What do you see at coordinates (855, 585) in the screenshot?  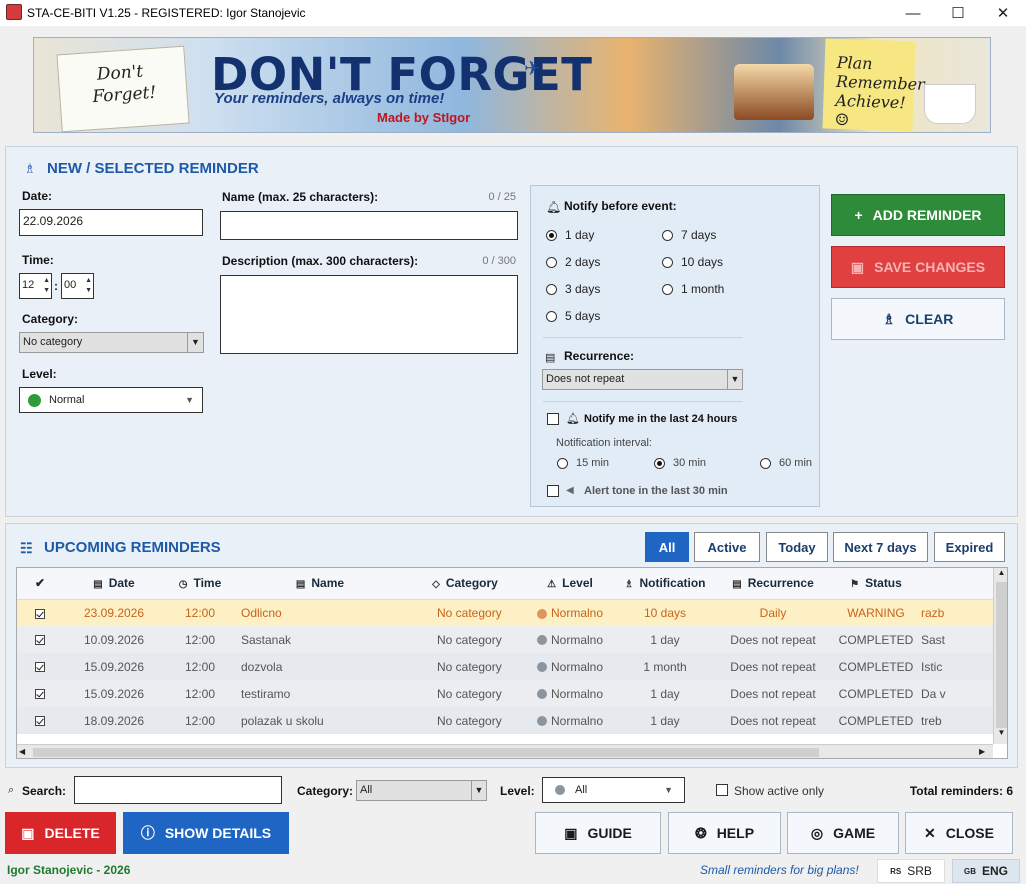 I see `status-col-icon: ⚑` at bounding box center [855, 585].